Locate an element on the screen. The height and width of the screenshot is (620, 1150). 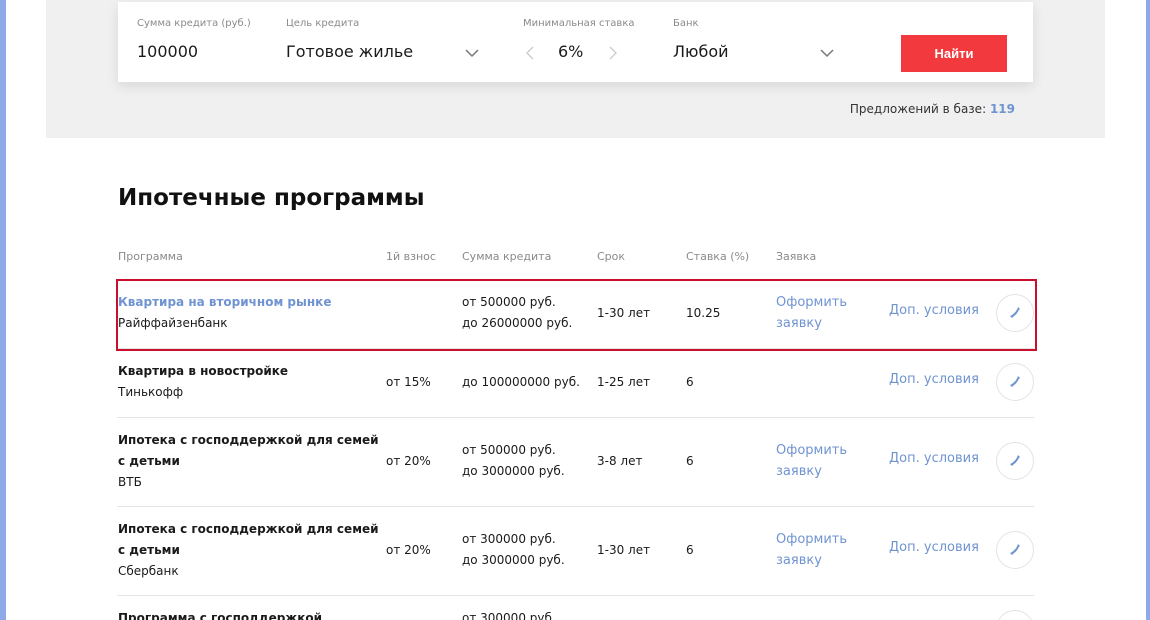
amount-from: от 500000 руб. is located at coordinates (509, 450).